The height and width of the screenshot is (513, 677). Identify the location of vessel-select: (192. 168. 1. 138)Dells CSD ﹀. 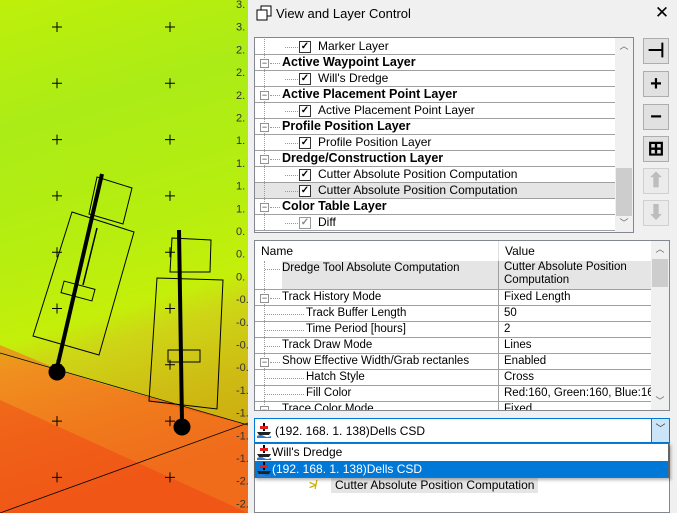
(462, 430).